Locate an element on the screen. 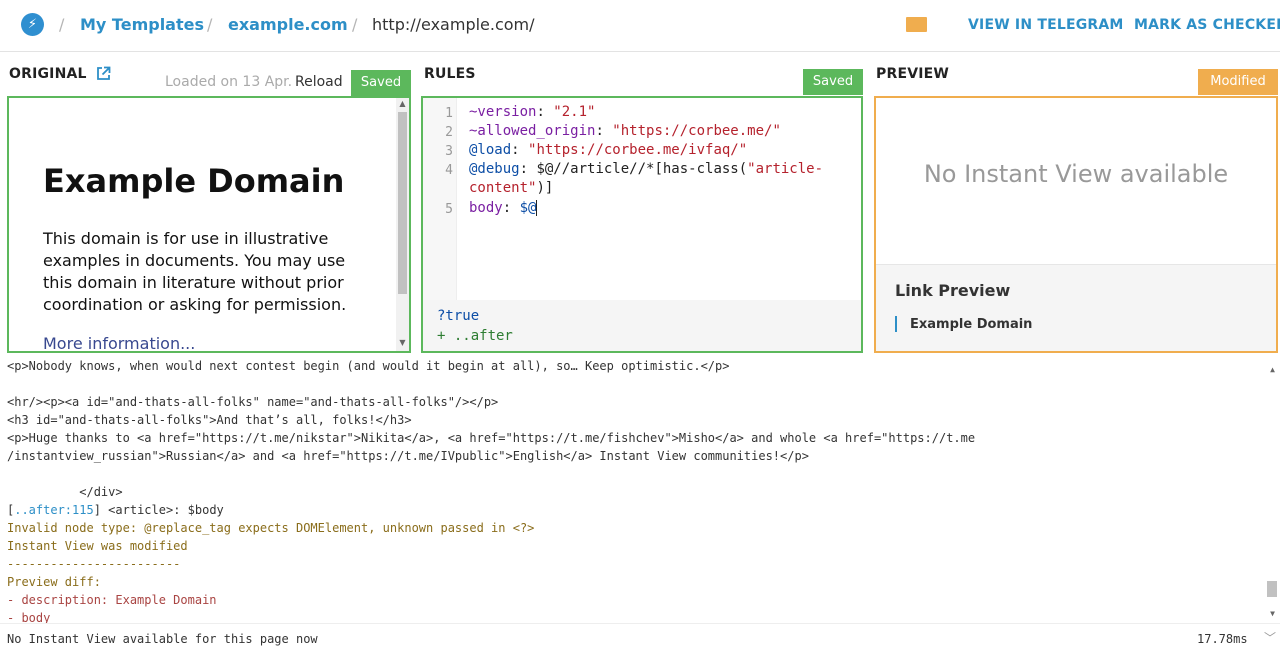  original-scrollbar: ▲ ▼ is located at coordinates (402, 224).